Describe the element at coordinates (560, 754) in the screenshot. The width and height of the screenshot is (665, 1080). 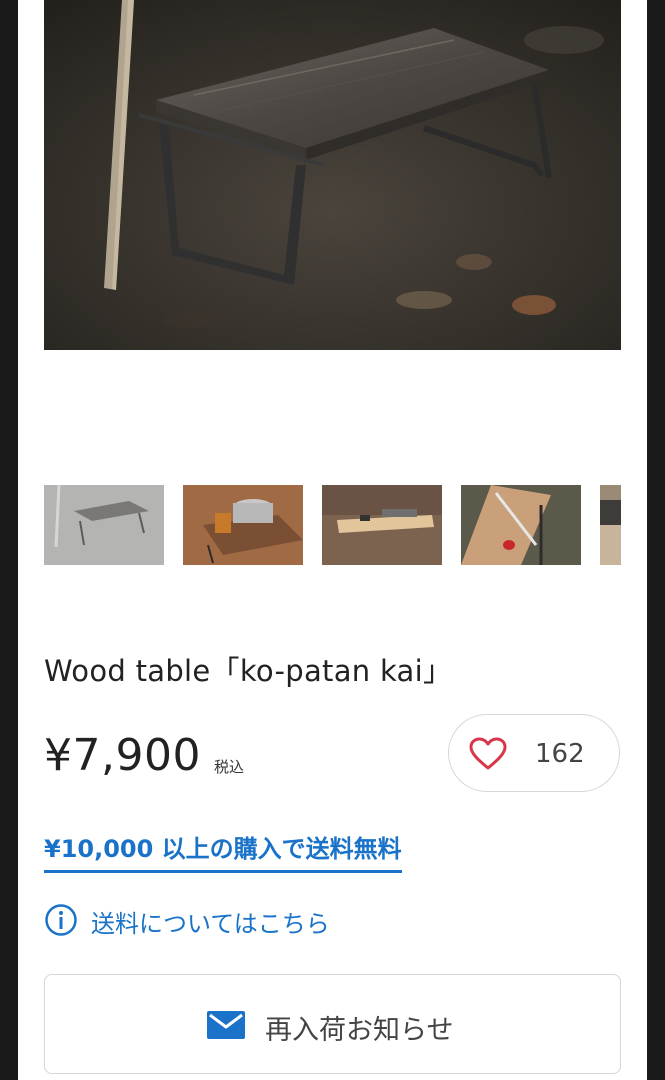
I see `favorite-count: 162` at that location.